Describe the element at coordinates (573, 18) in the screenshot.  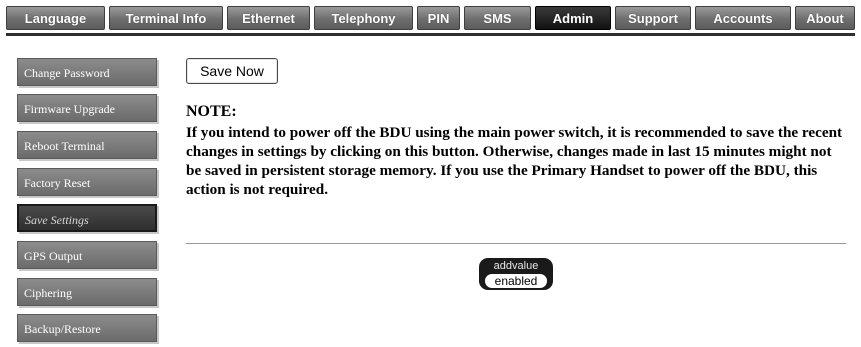
I see `tab-admin: Admin` at that location.